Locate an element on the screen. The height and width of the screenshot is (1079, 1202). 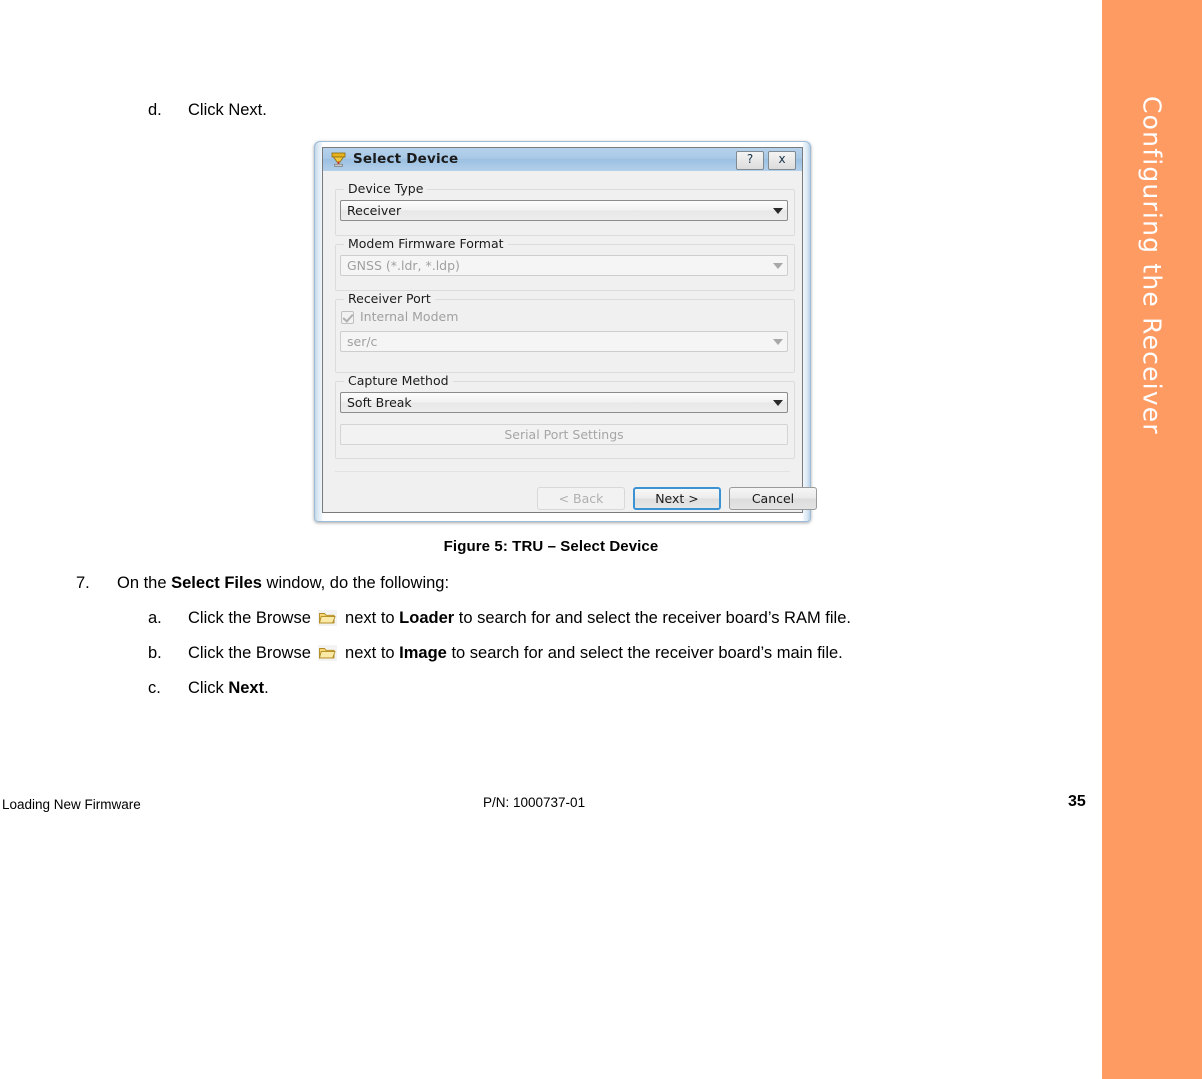
cancel-button-label: Cancel is located at coordinates (773, 498).